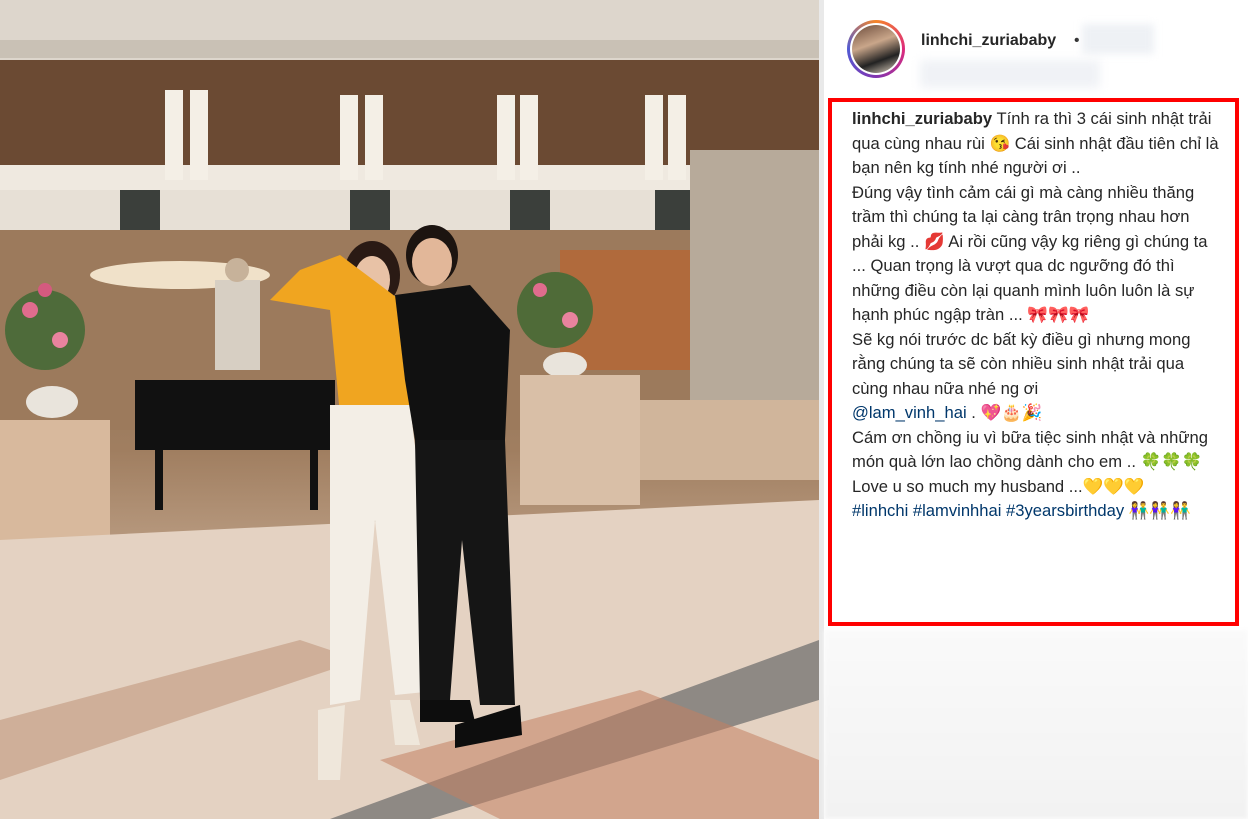 The width and height of the screenshot is (1248, 819). I want to click on caption-paragraph: Love u so much my husband ...💛💛💛, so click(1038, 487).